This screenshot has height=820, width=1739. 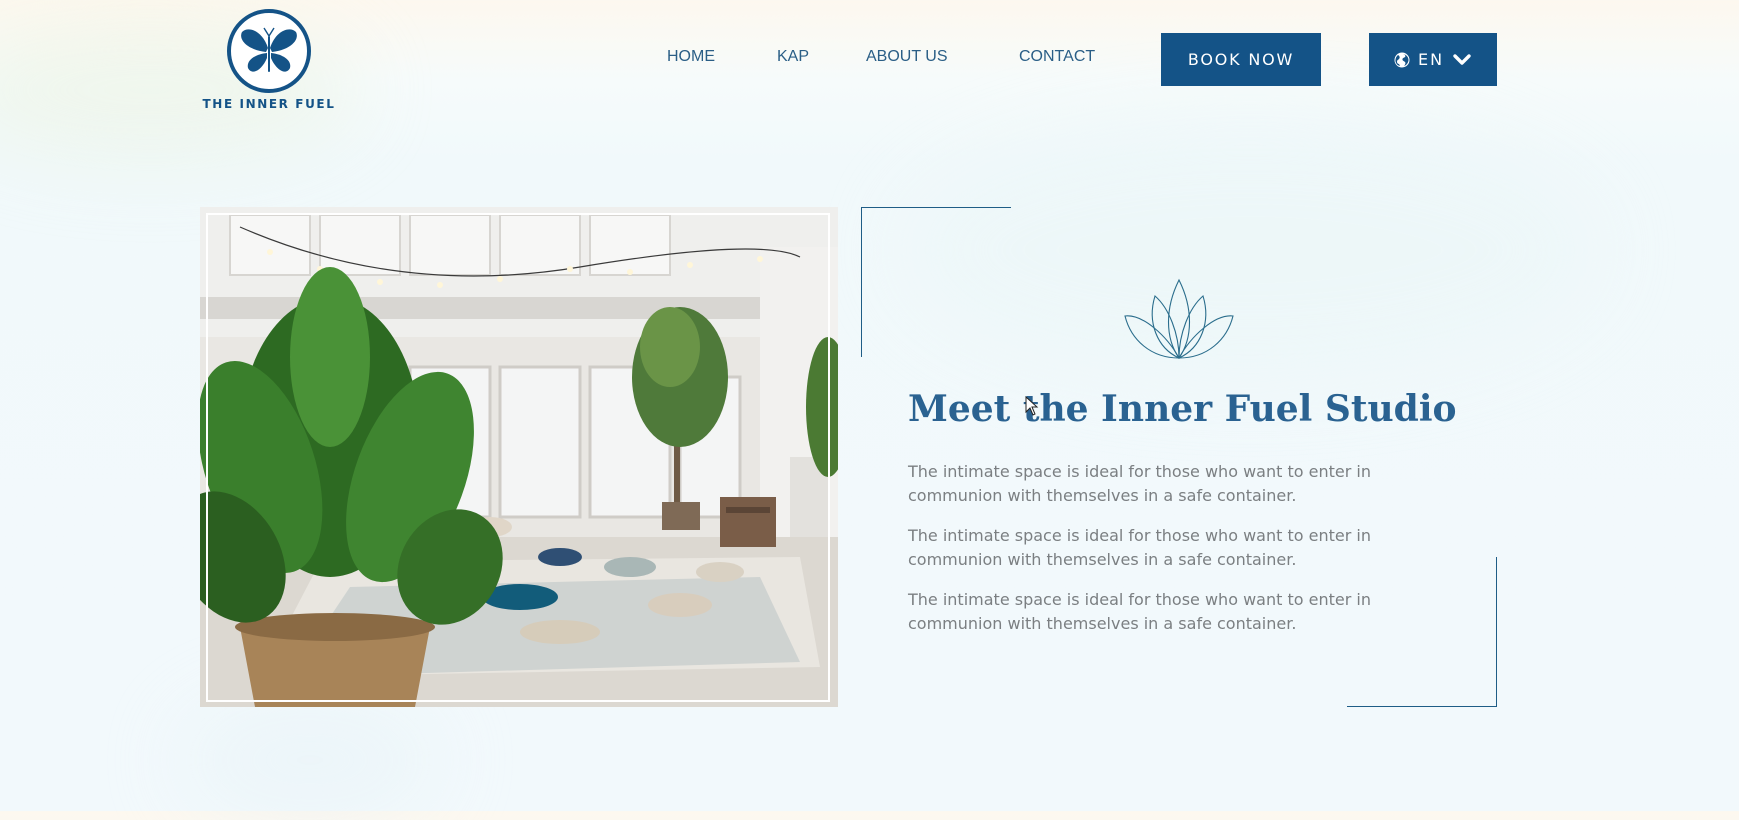 I want to click on brand-name: THE INNER FUEL, so click(x=269, y=104).